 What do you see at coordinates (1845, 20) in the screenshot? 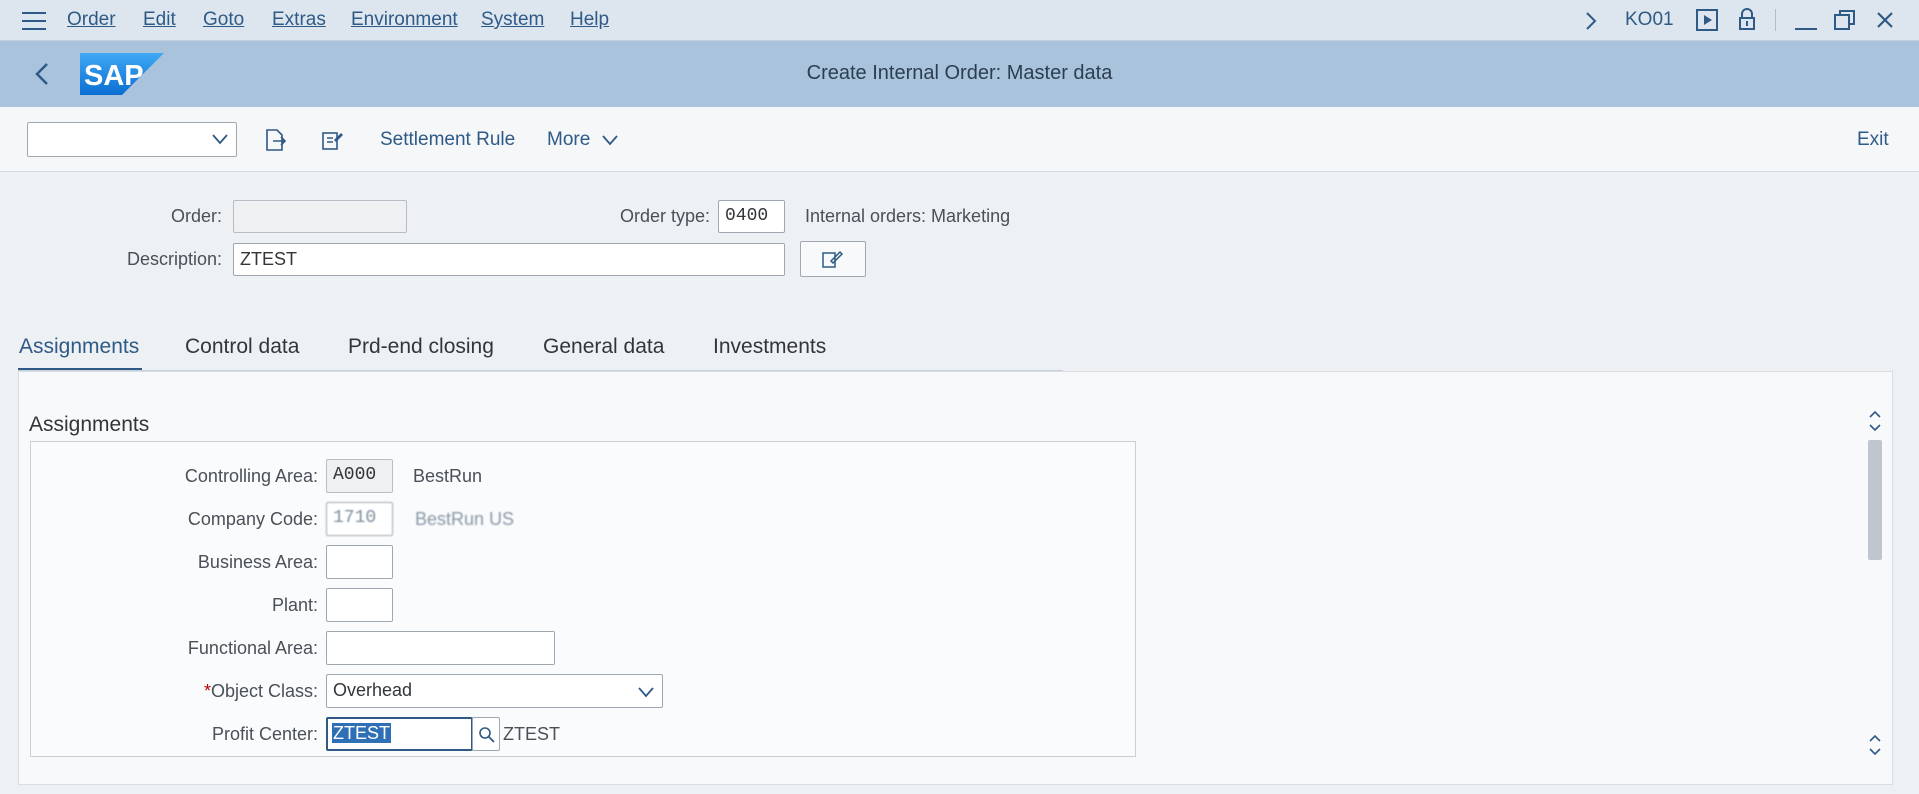
I see `restore-icon` at bounding box center [1845, 20].